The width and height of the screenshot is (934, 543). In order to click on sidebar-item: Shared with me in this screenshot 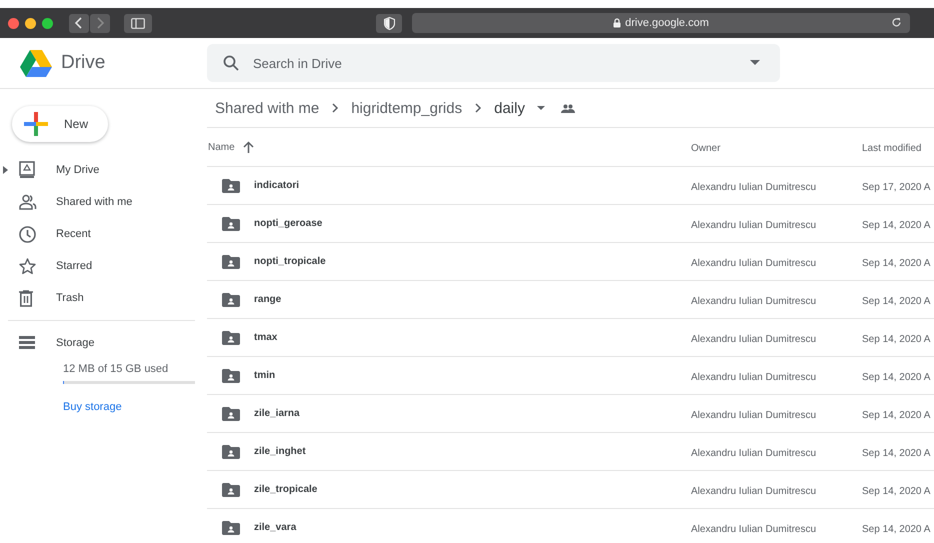, I will do `click(103, 202)`.